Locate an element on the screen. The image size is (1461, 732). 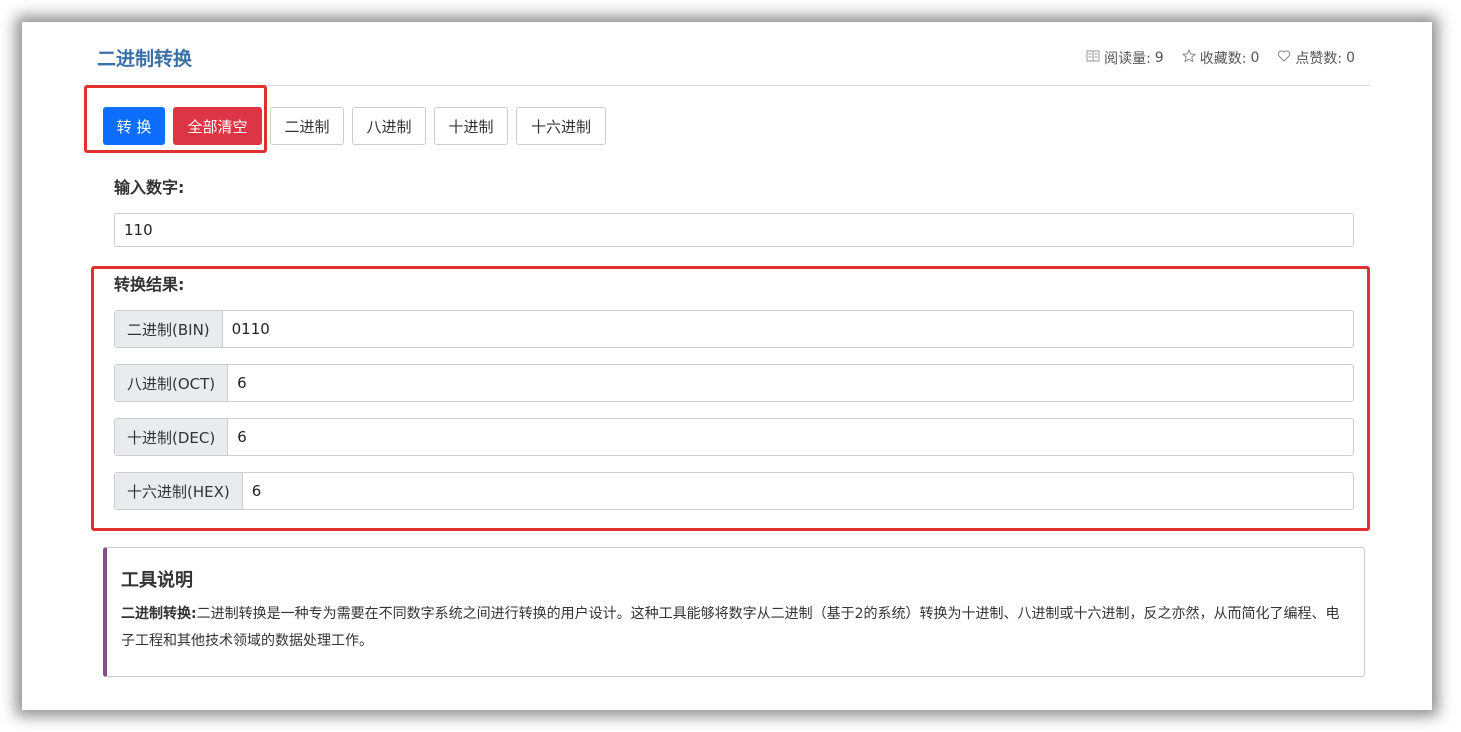
description-heading: 工具说明 is located at coordinates (157, 580).